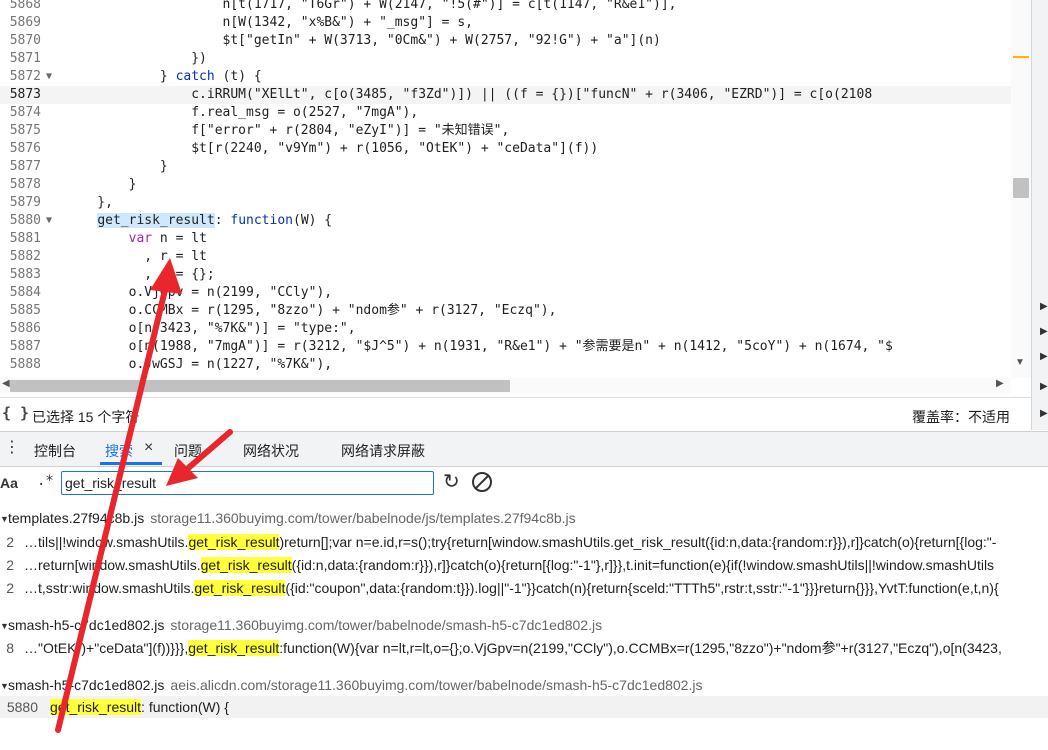 The height and width of the screenshot is (750, 1048). Describe the element at coordinates (20, 77) in the screenshot. I see `line-number: 5872` at that location.